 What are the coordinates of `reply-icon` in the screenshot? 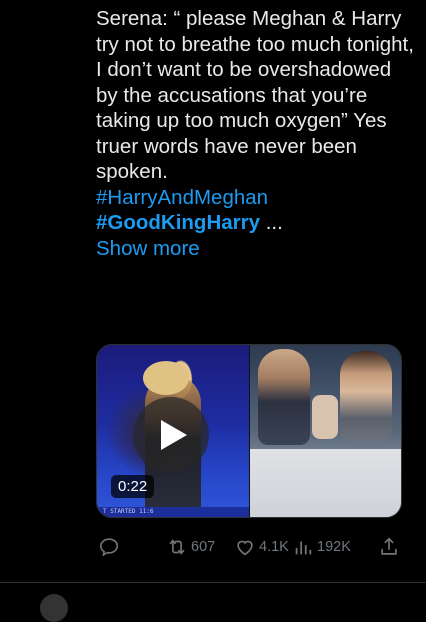 It's located at (109, 547).